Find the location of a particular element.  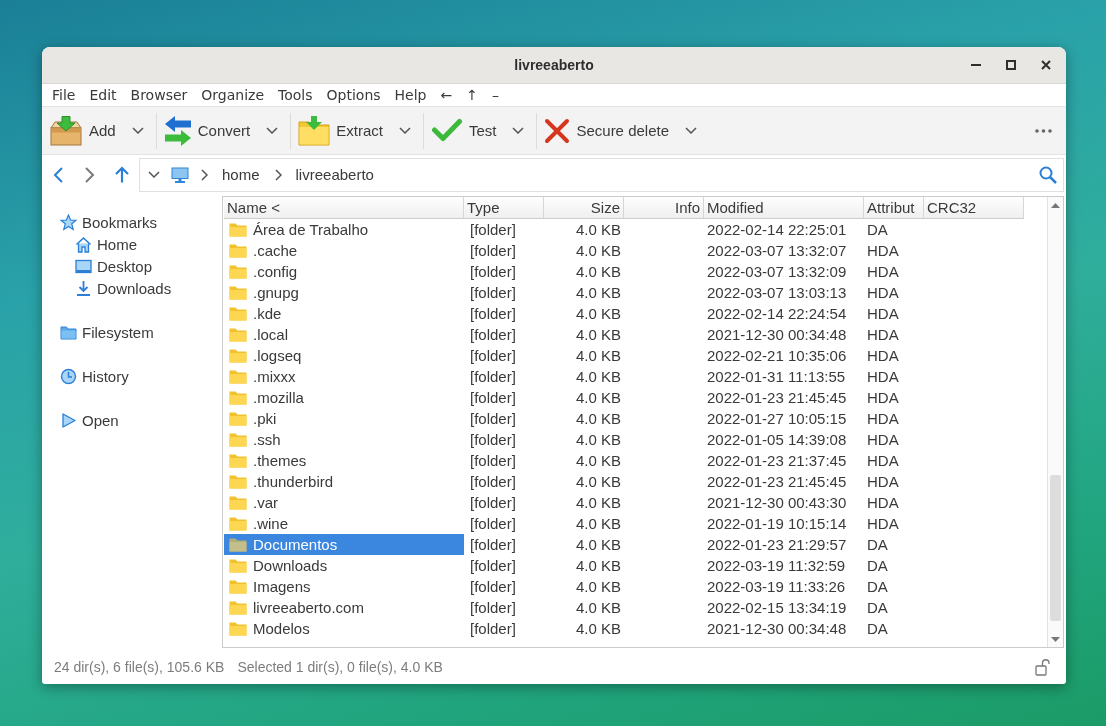

status-summary: 24 dir(s), 6 file(s), 105.6 KB is located at coordinates (139, 667).